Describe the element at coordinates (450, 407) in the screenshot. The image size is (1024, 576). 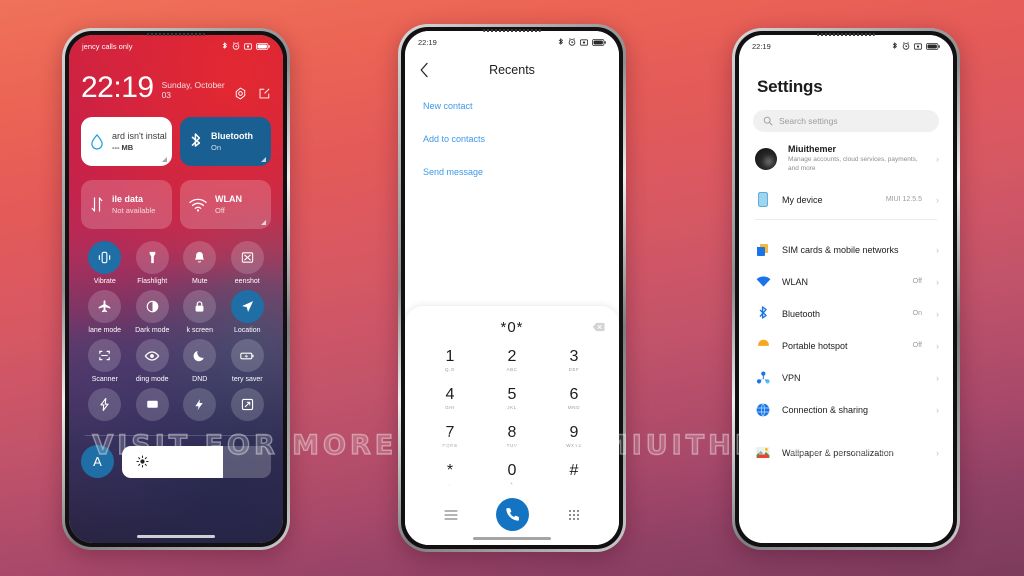
I see `key-sub: GHI` at that location.